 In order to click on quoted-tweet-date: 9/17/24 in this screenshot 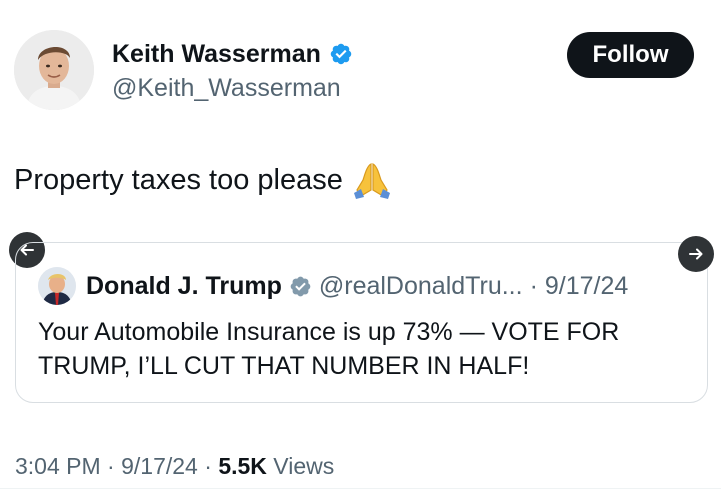, I will do `click(586, 286)`.